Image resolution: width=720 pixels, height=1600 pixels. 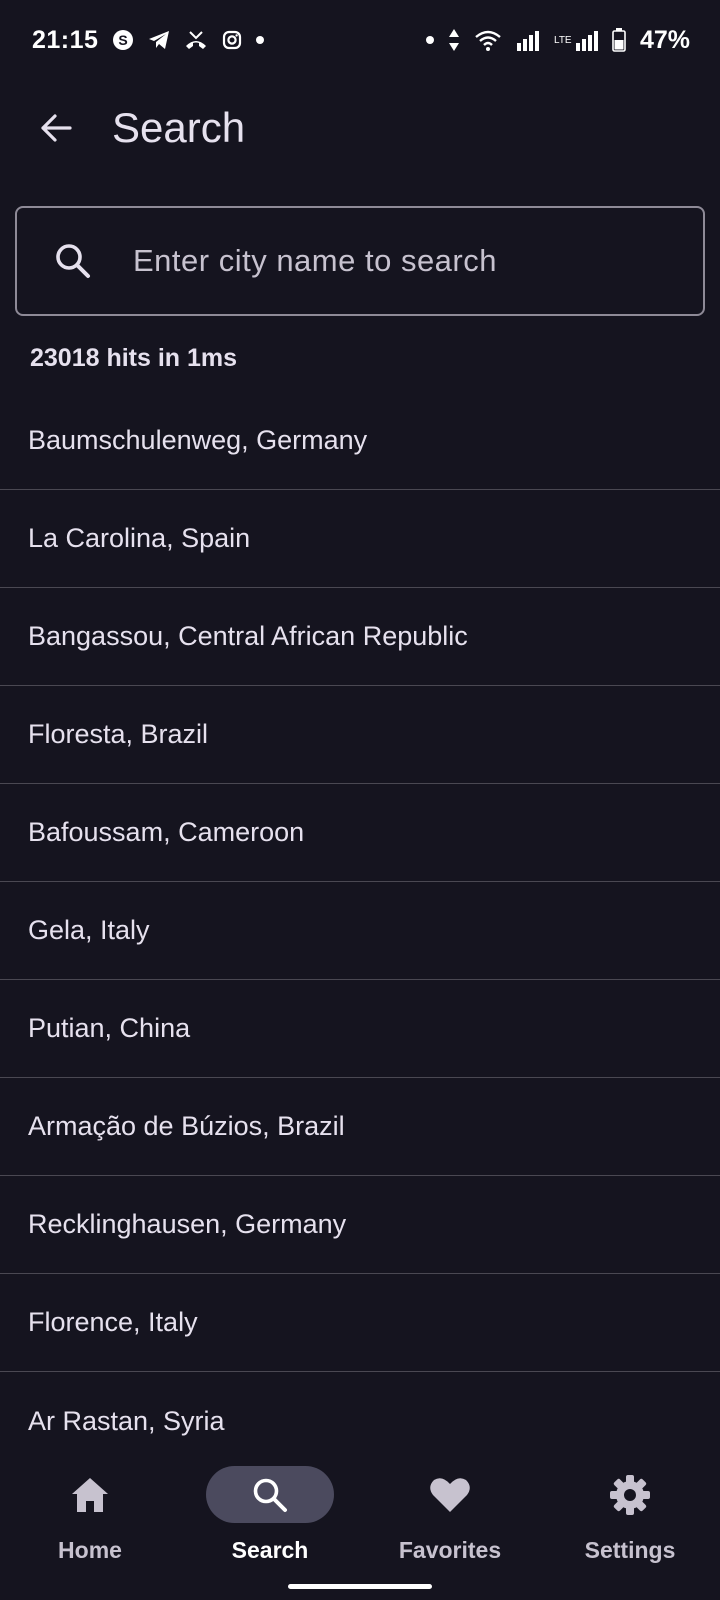 I want to click on list-item: Gela, Italy, so click(x=360, y=931).